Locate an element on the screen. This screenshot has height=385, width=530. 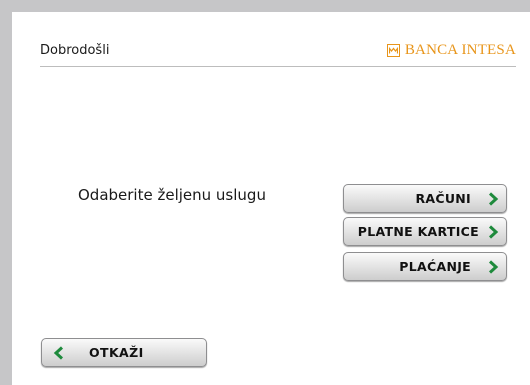
payment-cards-button: PLATNE KARTICE is located at coordinates (425, 231).